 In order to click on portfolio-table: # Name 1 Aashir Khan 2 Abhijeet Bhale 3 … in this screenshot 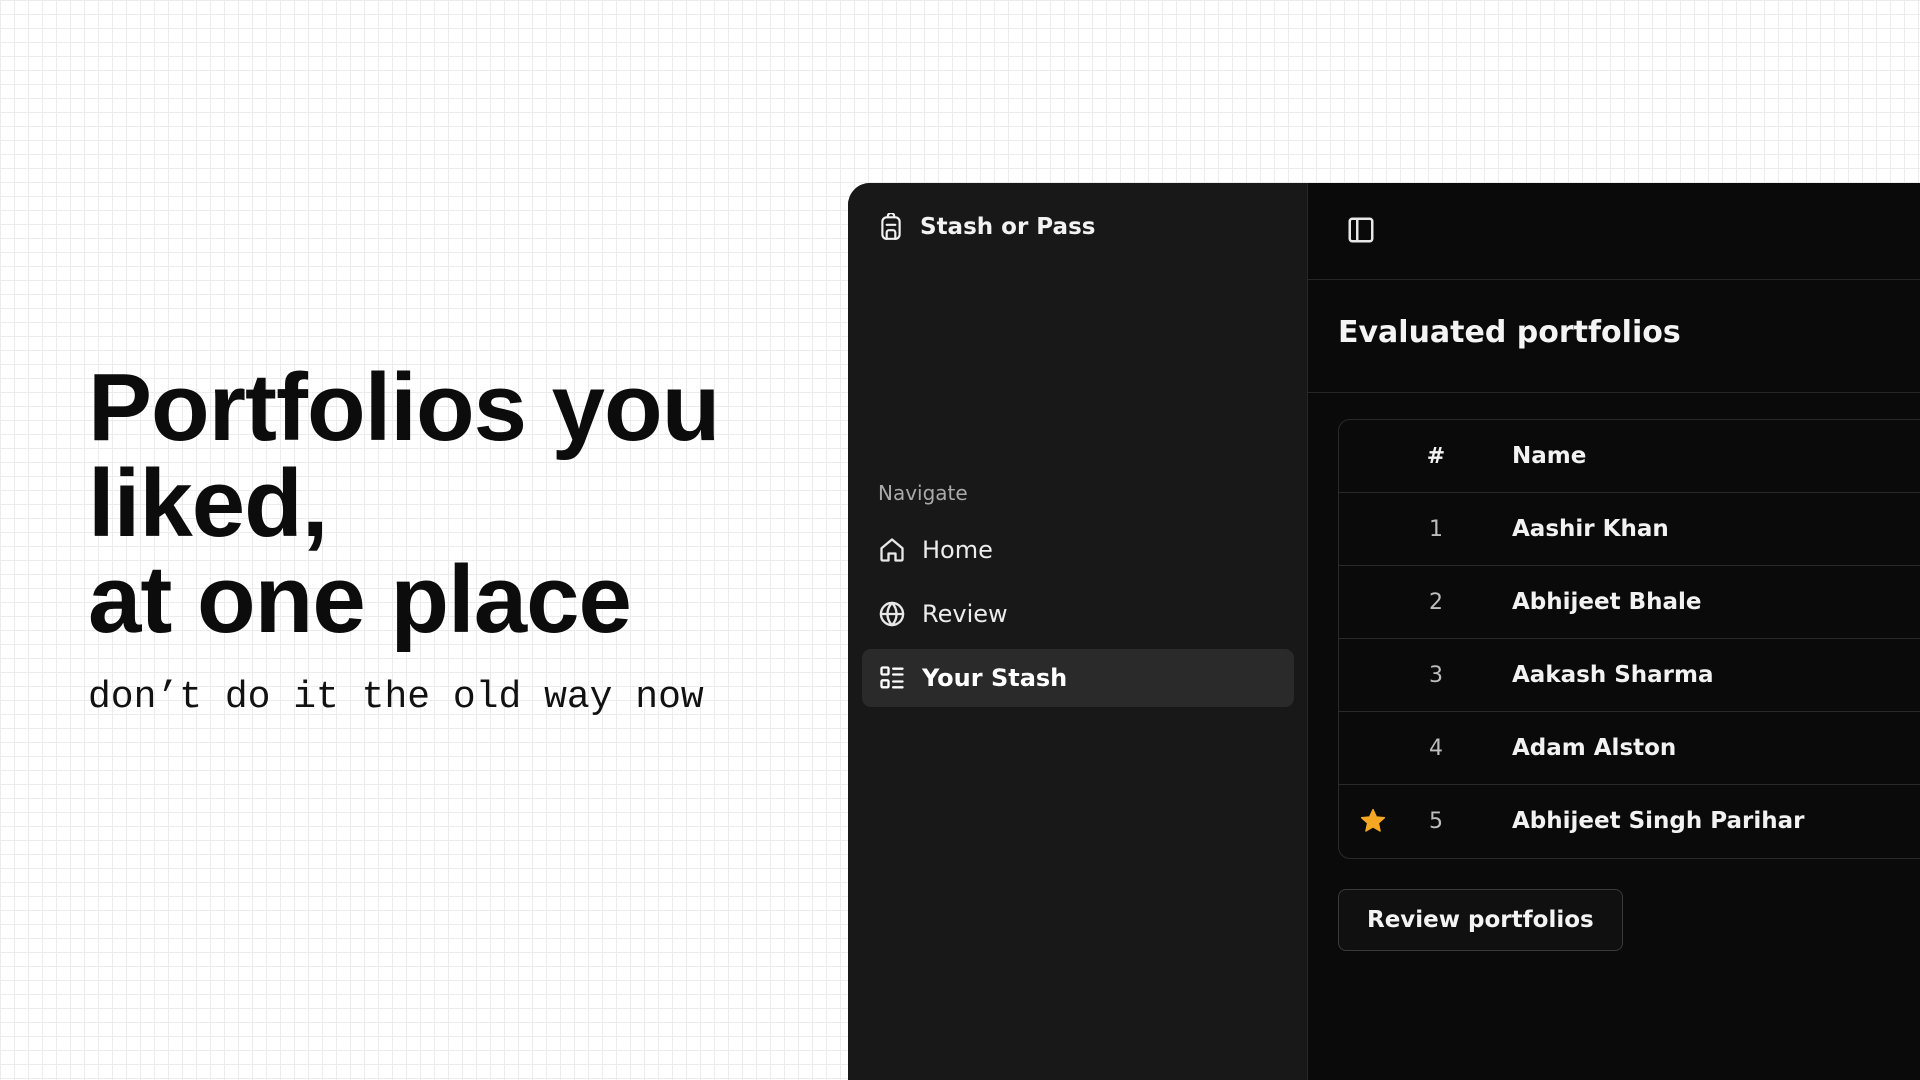, I will do `click(1629, 639)`.